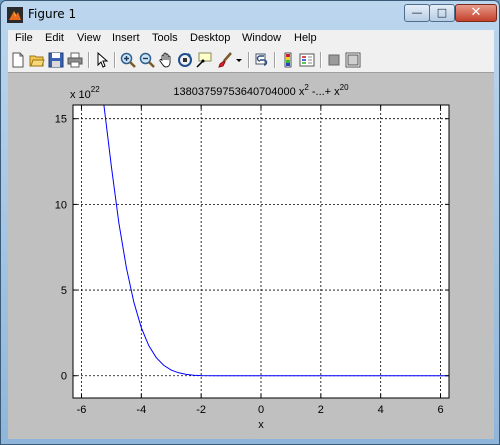 This screenshot has width=500, height=445. What do you see at coordinates (15, 15) in the screenshot?
I see `matlab-icon` at bounding box center [15, 15].